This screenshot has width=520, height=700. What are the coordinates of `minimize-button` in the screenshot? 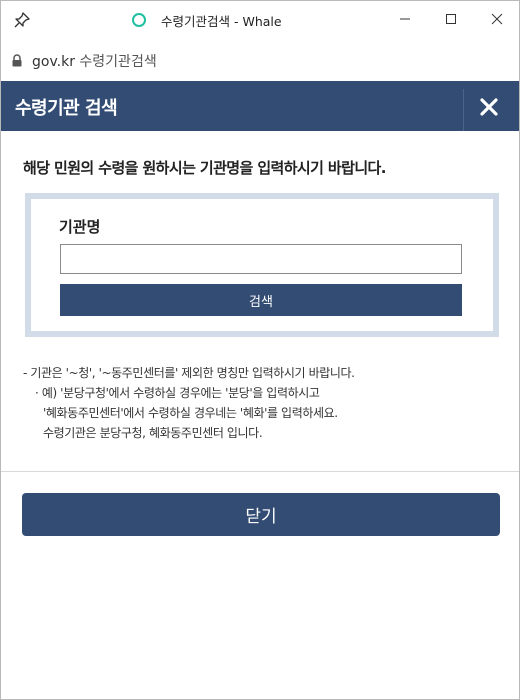 It's located at (405, 19).